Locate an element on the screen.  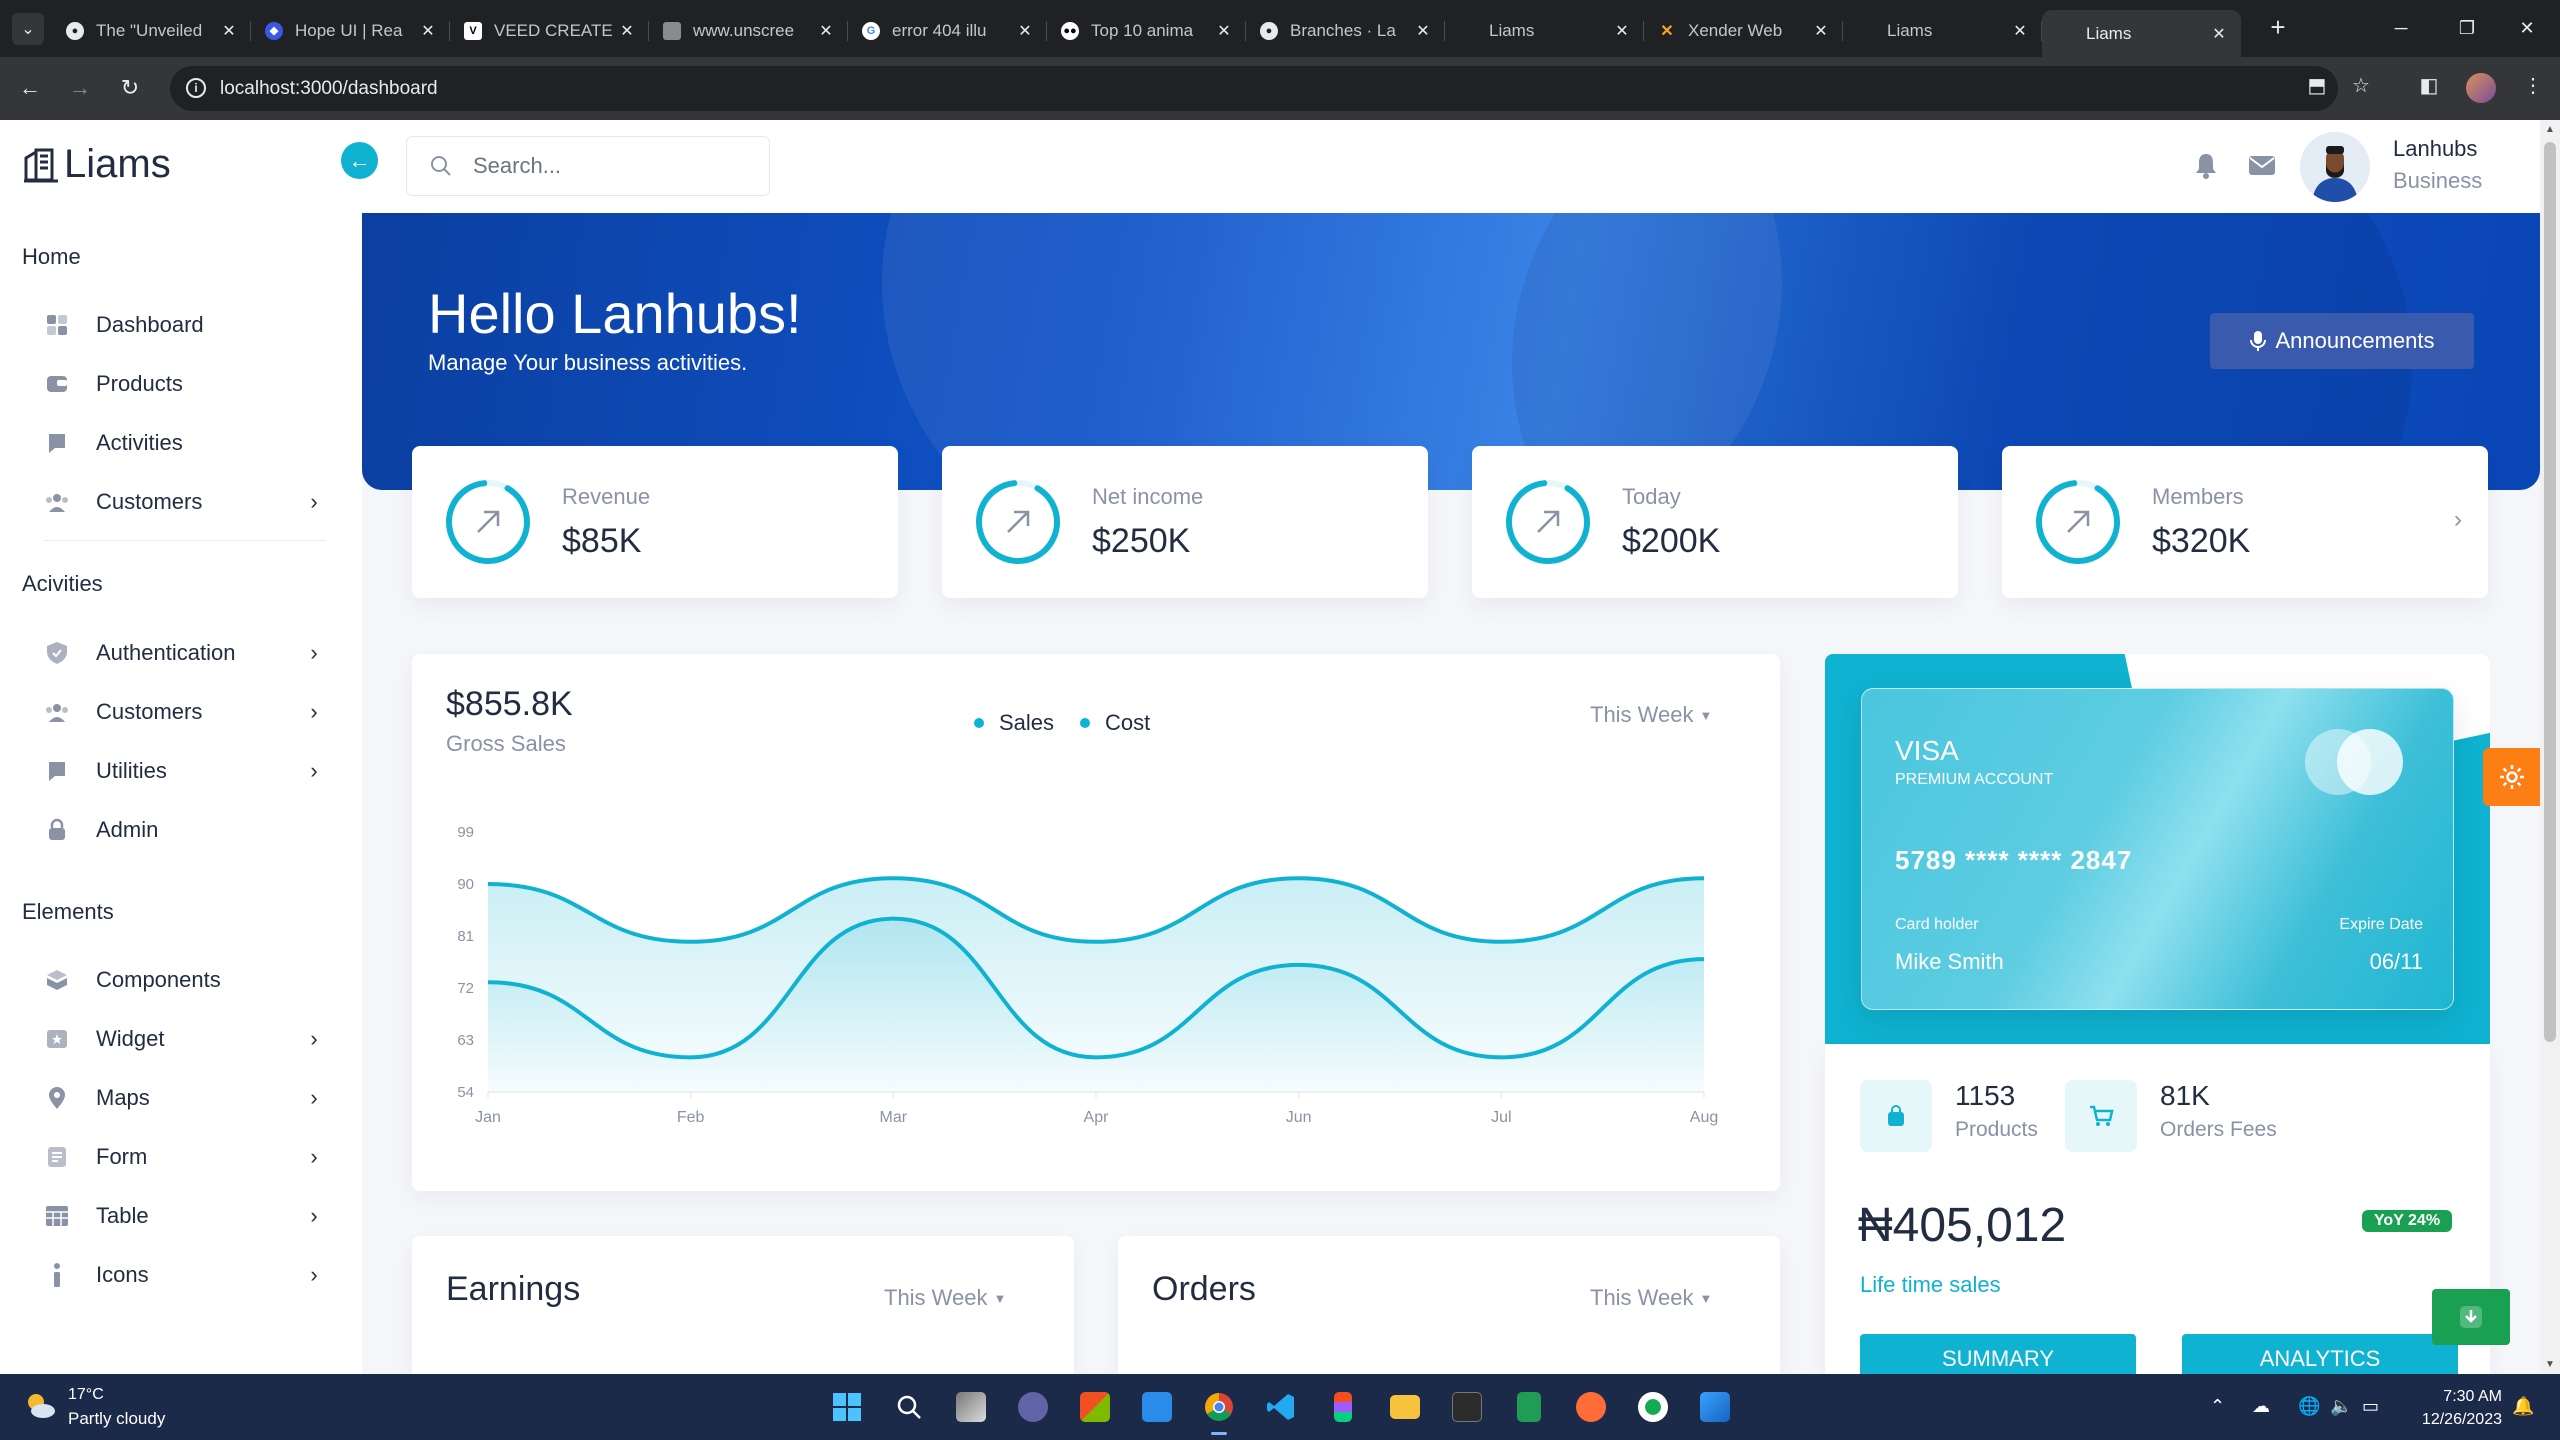
sidebar-item-utilities: Utilities › is located at coordinates (184, 771).